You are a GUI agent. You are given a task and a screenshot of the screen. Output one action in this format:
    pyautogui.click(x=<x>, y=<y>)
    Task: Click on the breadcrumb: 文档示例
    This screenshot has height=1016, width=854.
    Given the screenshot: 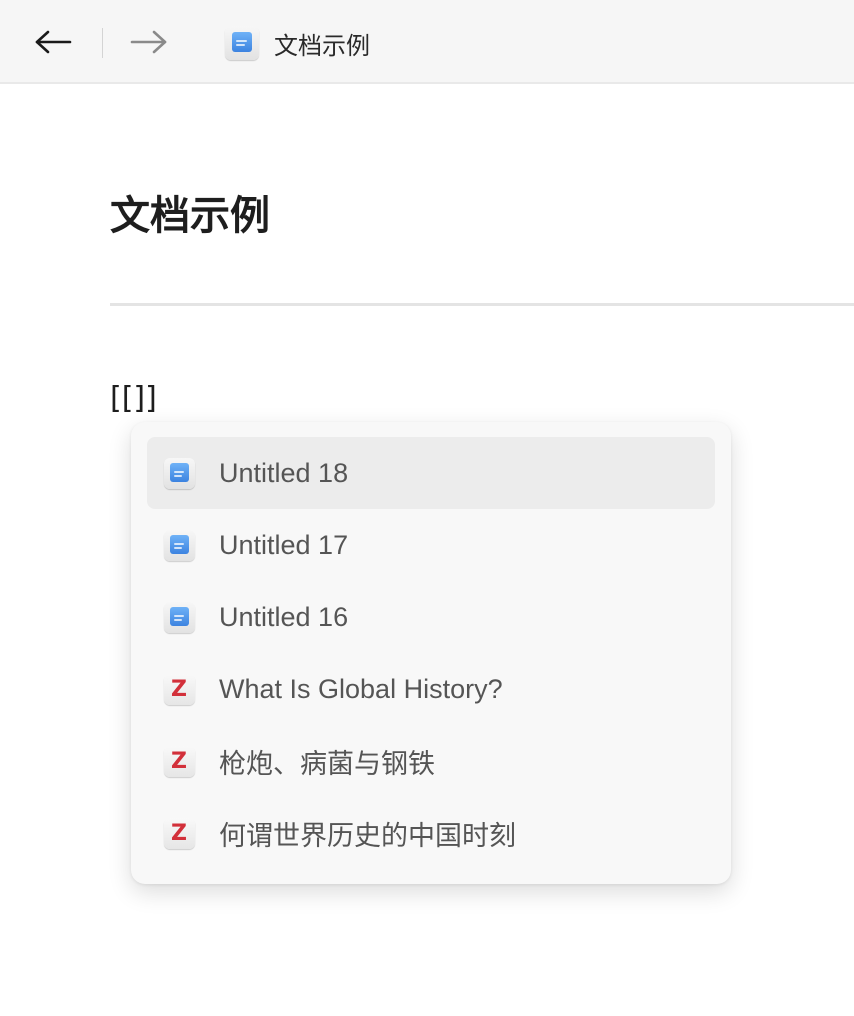 What is the action you would take?
    pyautogui.click(x=297, y=43)
    